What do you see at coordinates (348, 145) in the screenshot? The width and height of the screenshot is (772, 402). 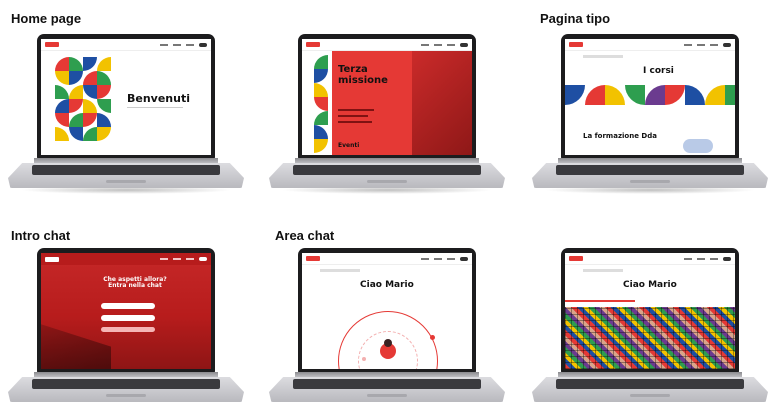 I see `events-link: Eventi` at bounding box center [348, 145].